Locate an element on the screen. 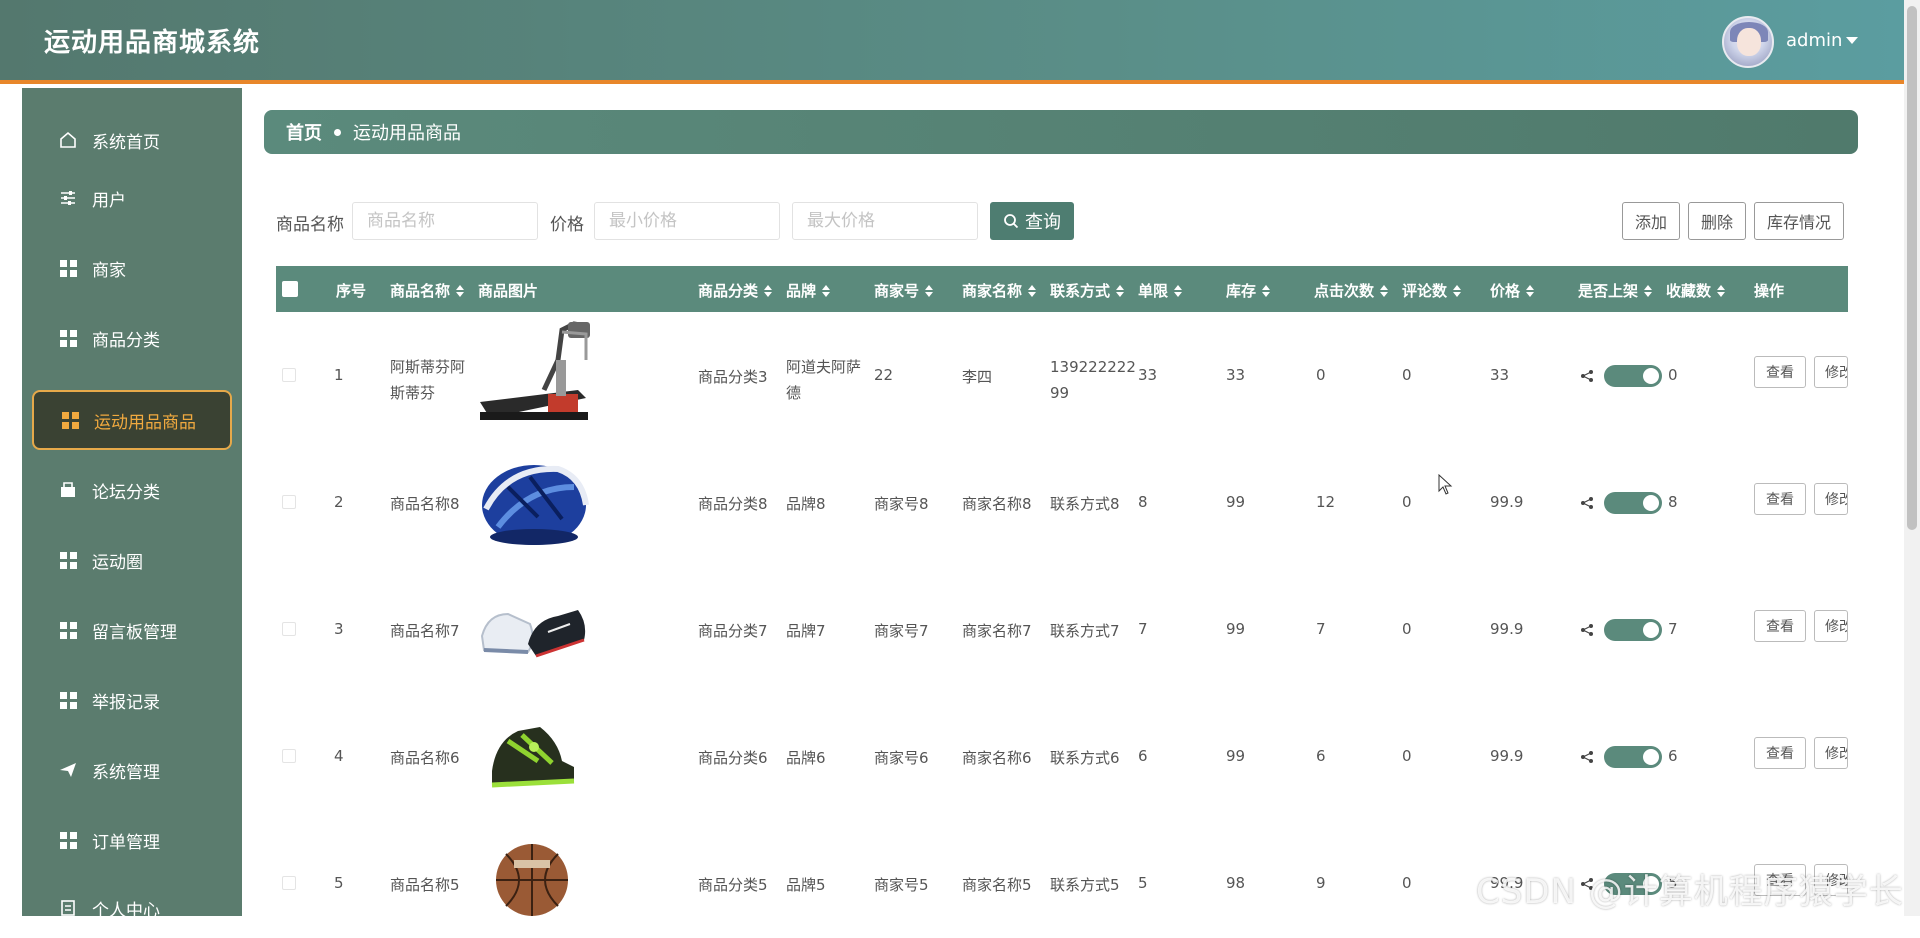  col-stock: 库存 is located at coordinates (1248, 290).